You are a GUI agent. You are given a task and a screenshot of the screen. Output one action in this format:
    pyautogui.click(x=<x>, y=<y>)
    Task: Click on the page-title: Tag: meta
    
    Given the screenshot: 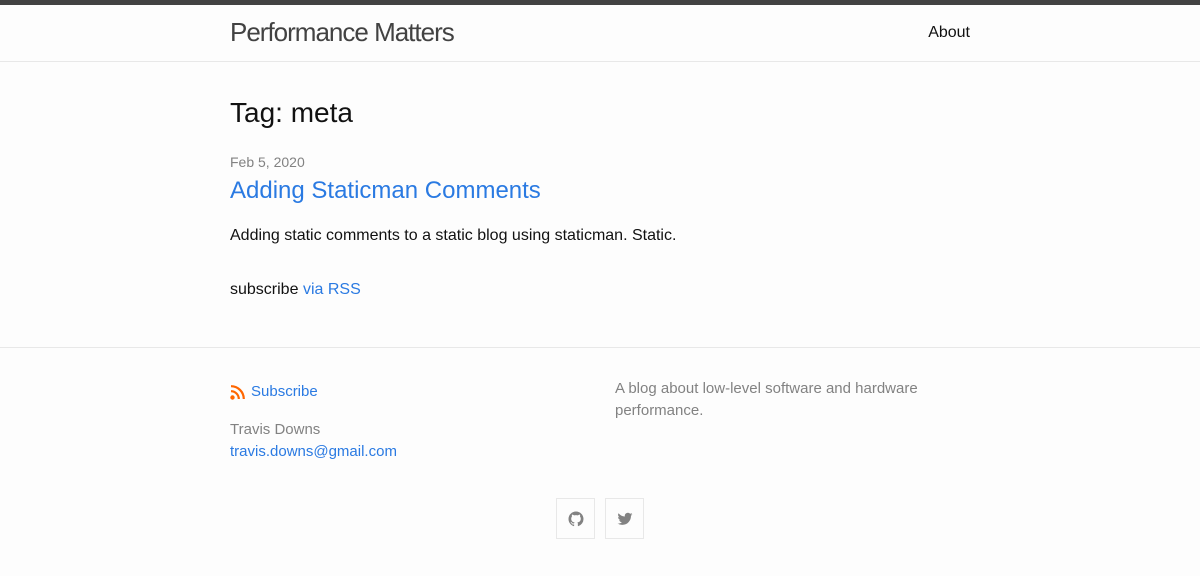 What is the action you would take?
    pyautogui.click(x=291, y=112)
    